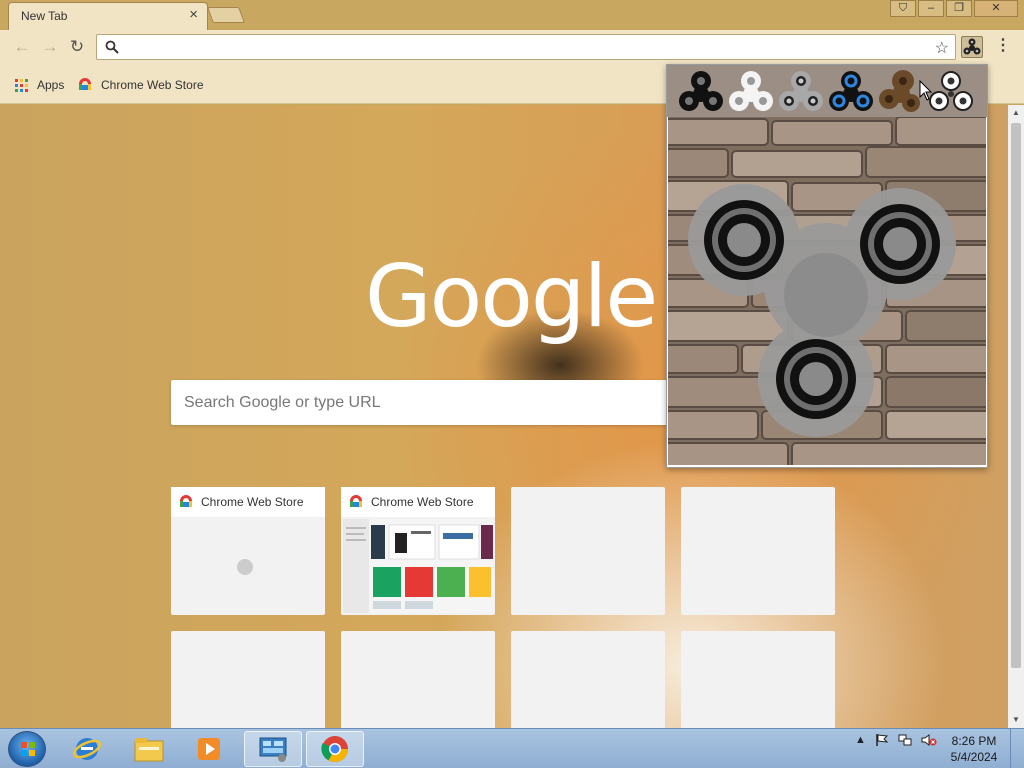  What do you see at coordinates (44, 16) in the screenshot?
I see `tab-title: New Tab` at bounding box center [44, 16].